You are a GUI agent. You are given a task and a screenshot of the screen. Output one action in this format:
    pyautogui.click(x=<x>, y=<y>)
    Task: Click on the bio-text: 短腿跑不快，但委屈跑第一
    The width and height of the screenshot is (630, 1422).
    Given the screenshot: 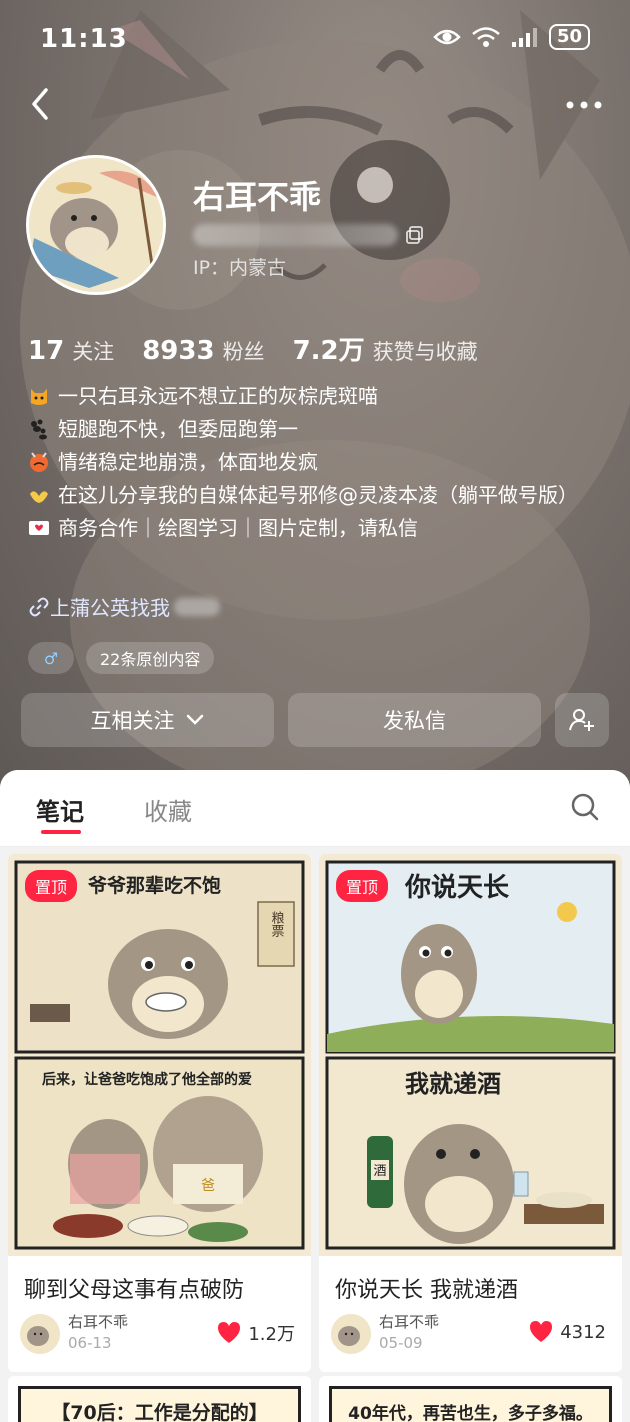 What is the action you would take?
    pyautogui.click(x=178, y=429)
    